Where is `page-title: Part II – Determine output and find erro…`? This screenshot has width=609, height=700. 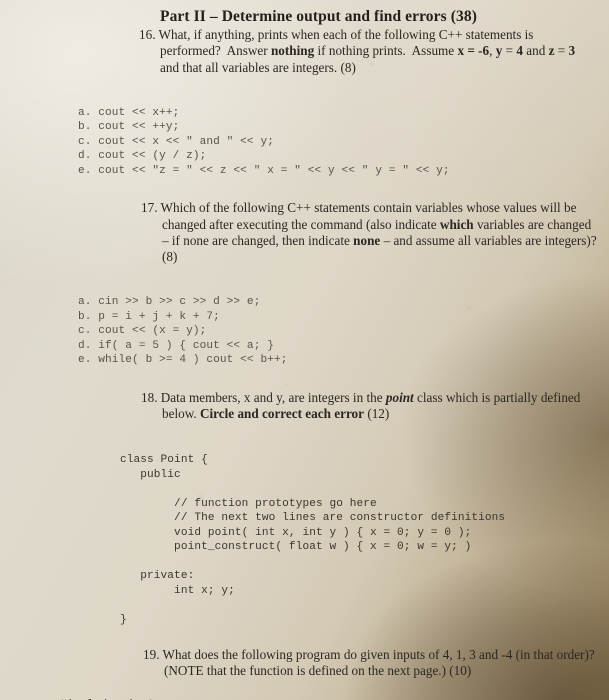 page-title: Part II – Determine output and find erro… is located at coordinates (318, 16).